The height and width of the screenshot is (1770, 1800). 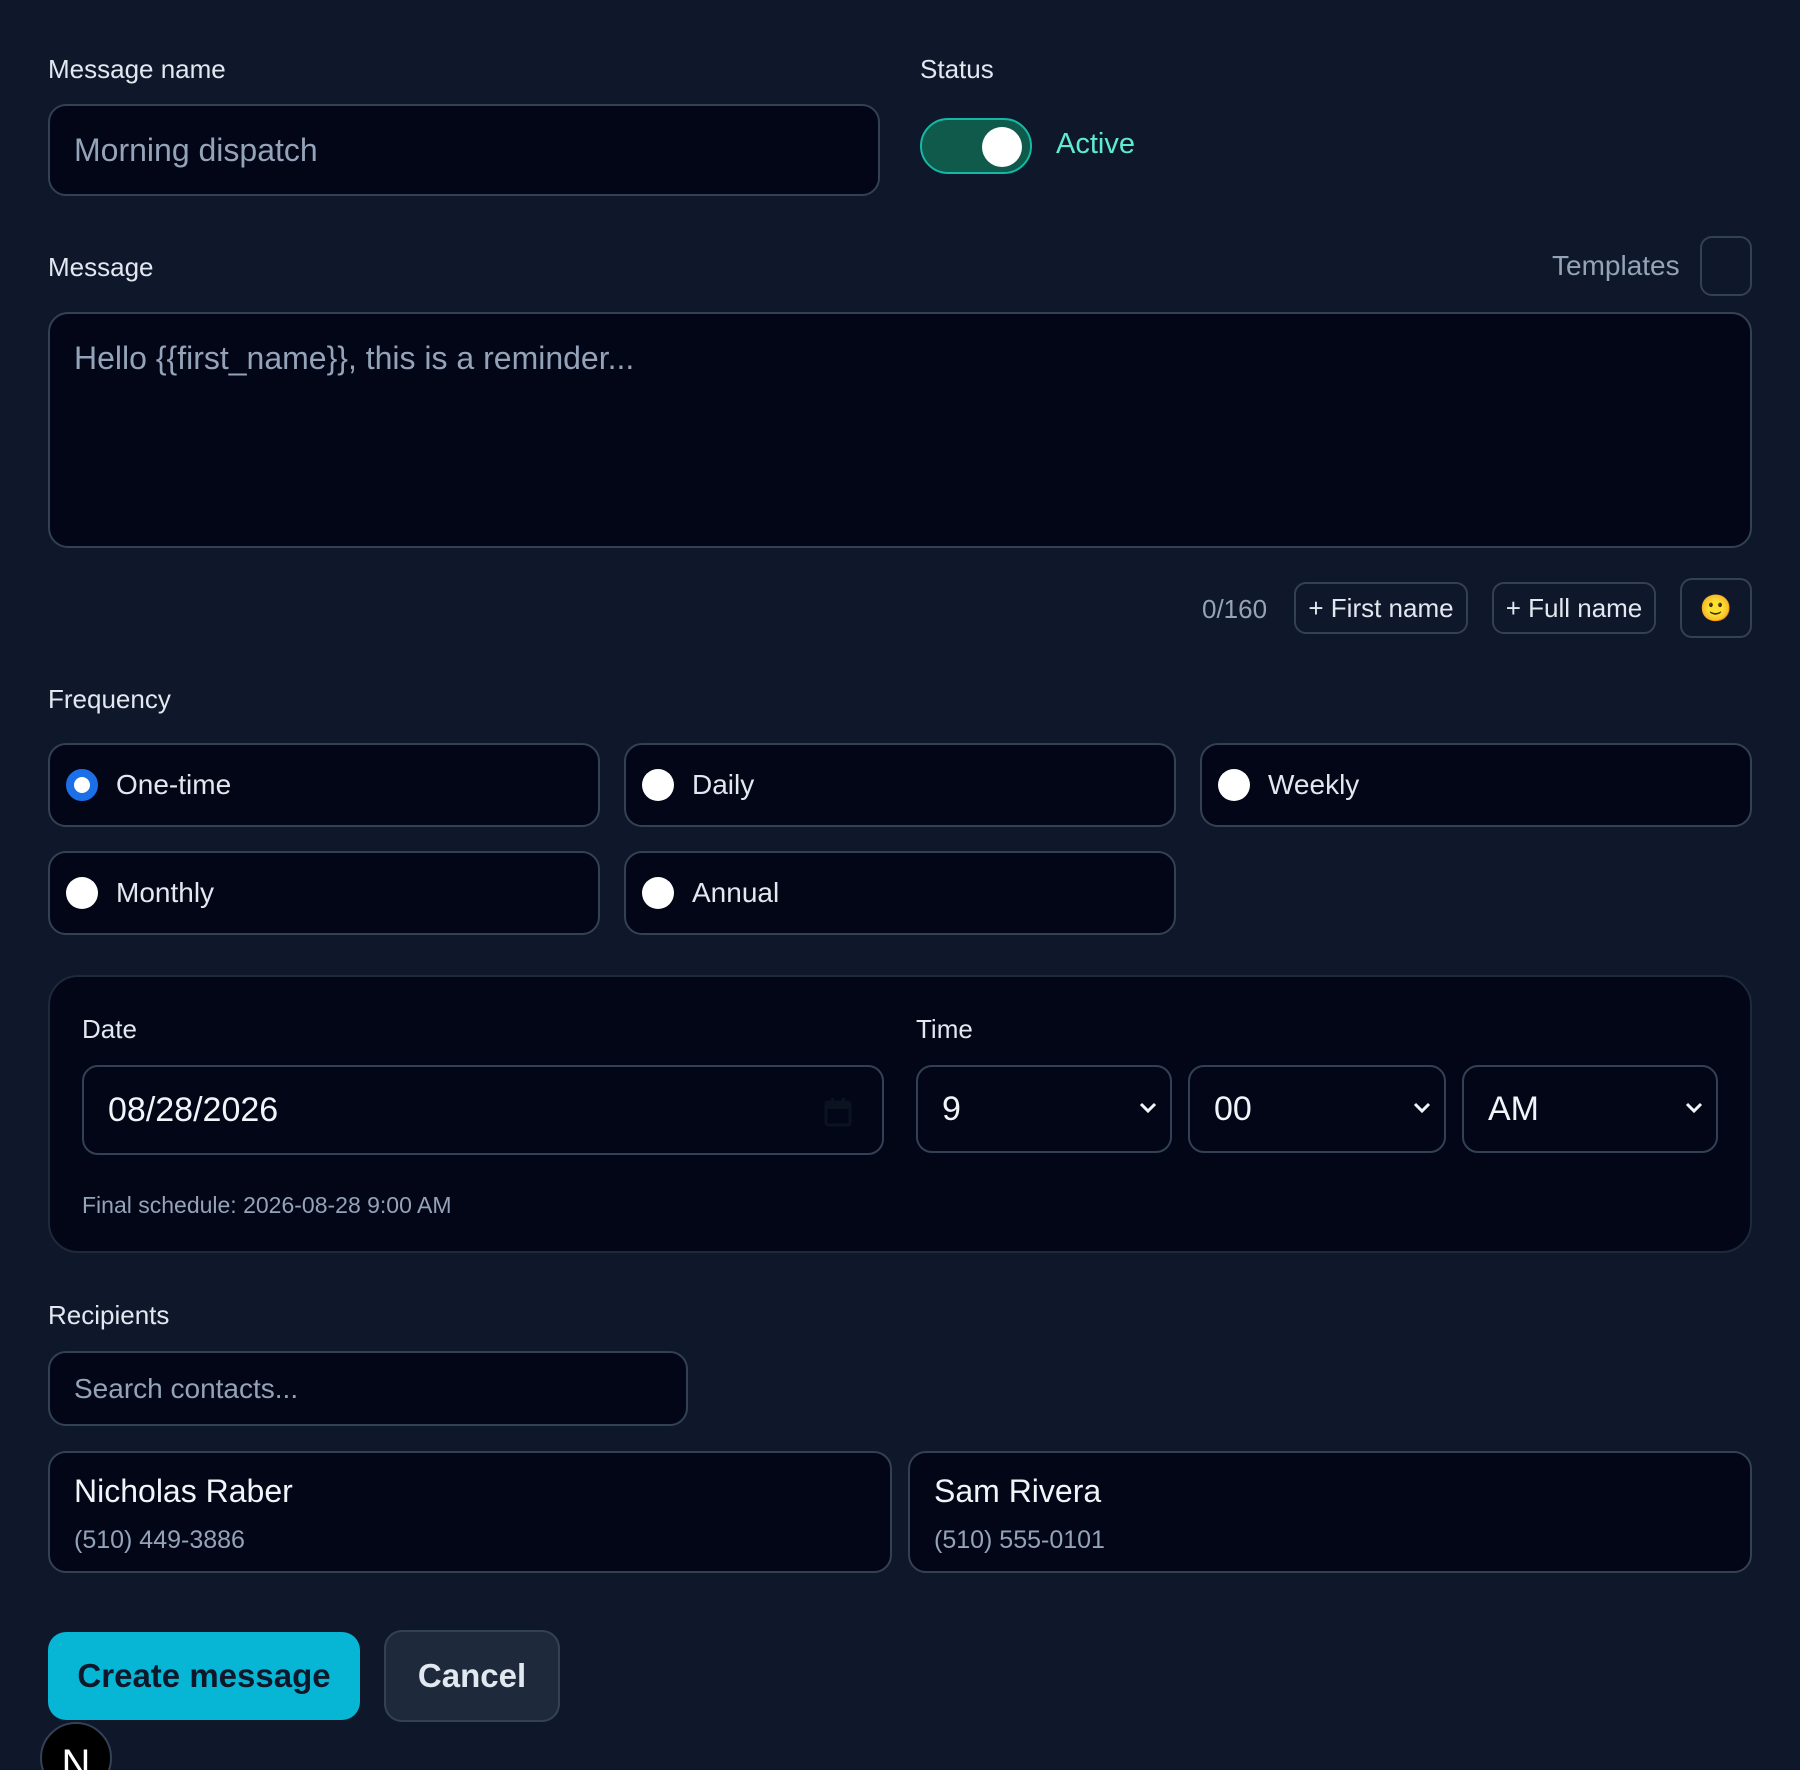 I want to click on message-name-input: Morning dispatch, so click(x=464, y=150).